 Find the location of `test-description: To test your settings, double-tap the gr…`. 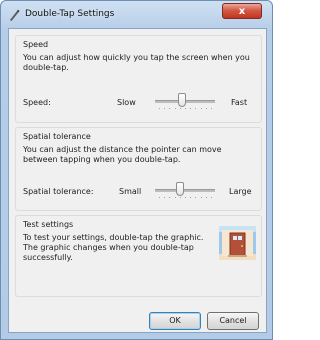

test-description: To test your settings, double-tap the gr… is located at coordinates (113, 247).